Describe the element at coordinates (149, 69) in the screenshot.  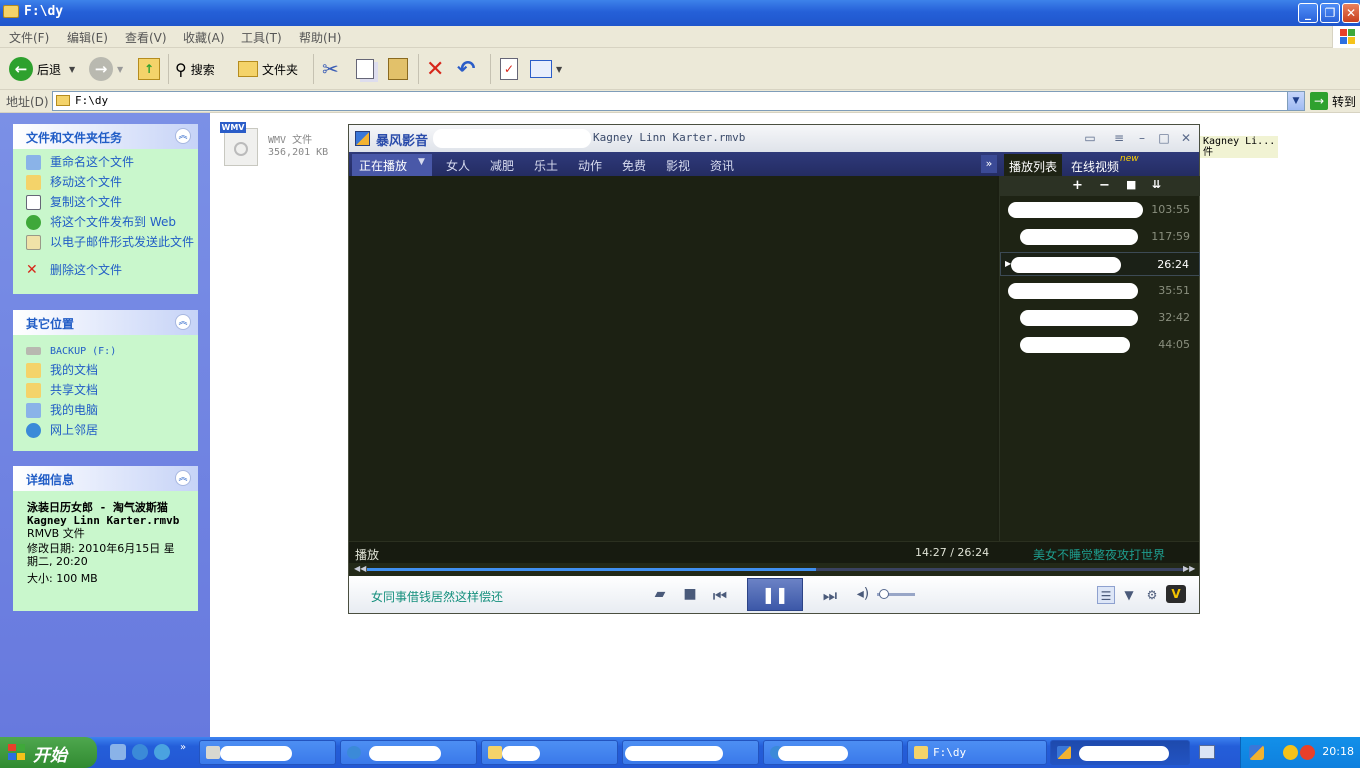
I see `up-folder-button: ↑` at that location.